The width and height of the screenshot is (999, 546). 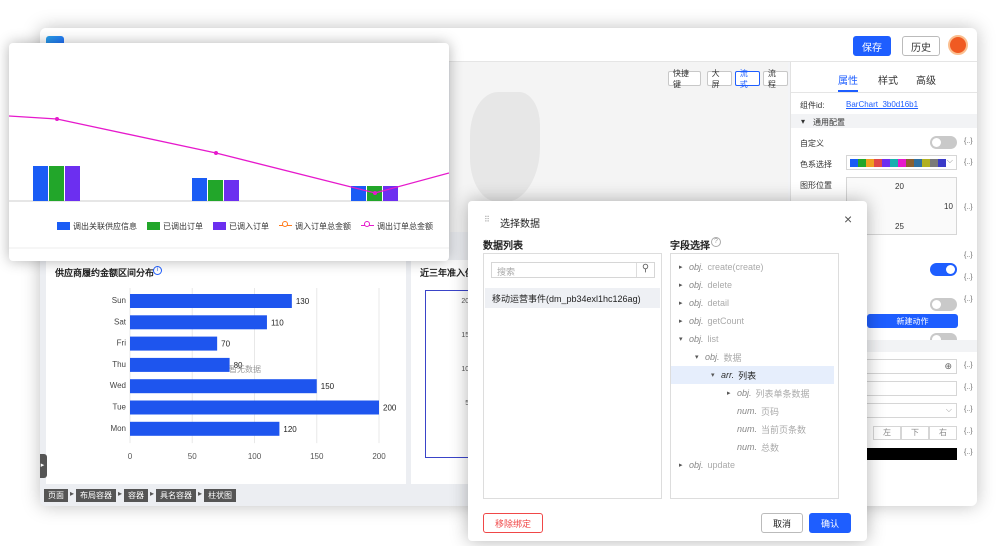 I want to click on shortcut-button: 快捷键, so click(x=684, y=79).